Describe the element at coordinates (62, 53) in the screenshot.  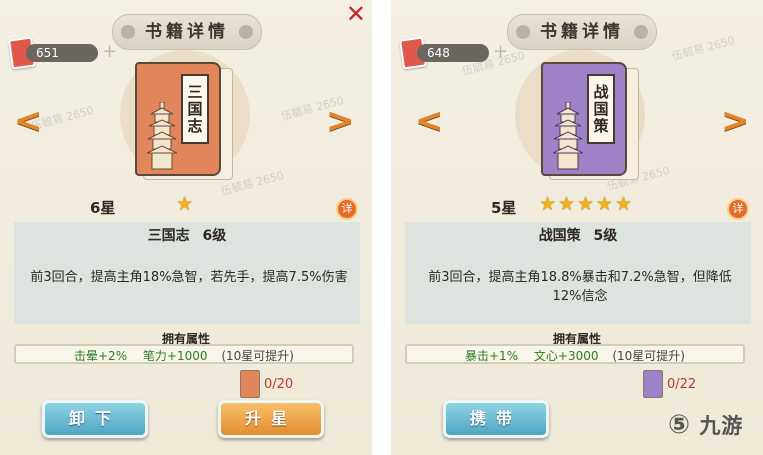
I see `currency-amount: 651` at that location.